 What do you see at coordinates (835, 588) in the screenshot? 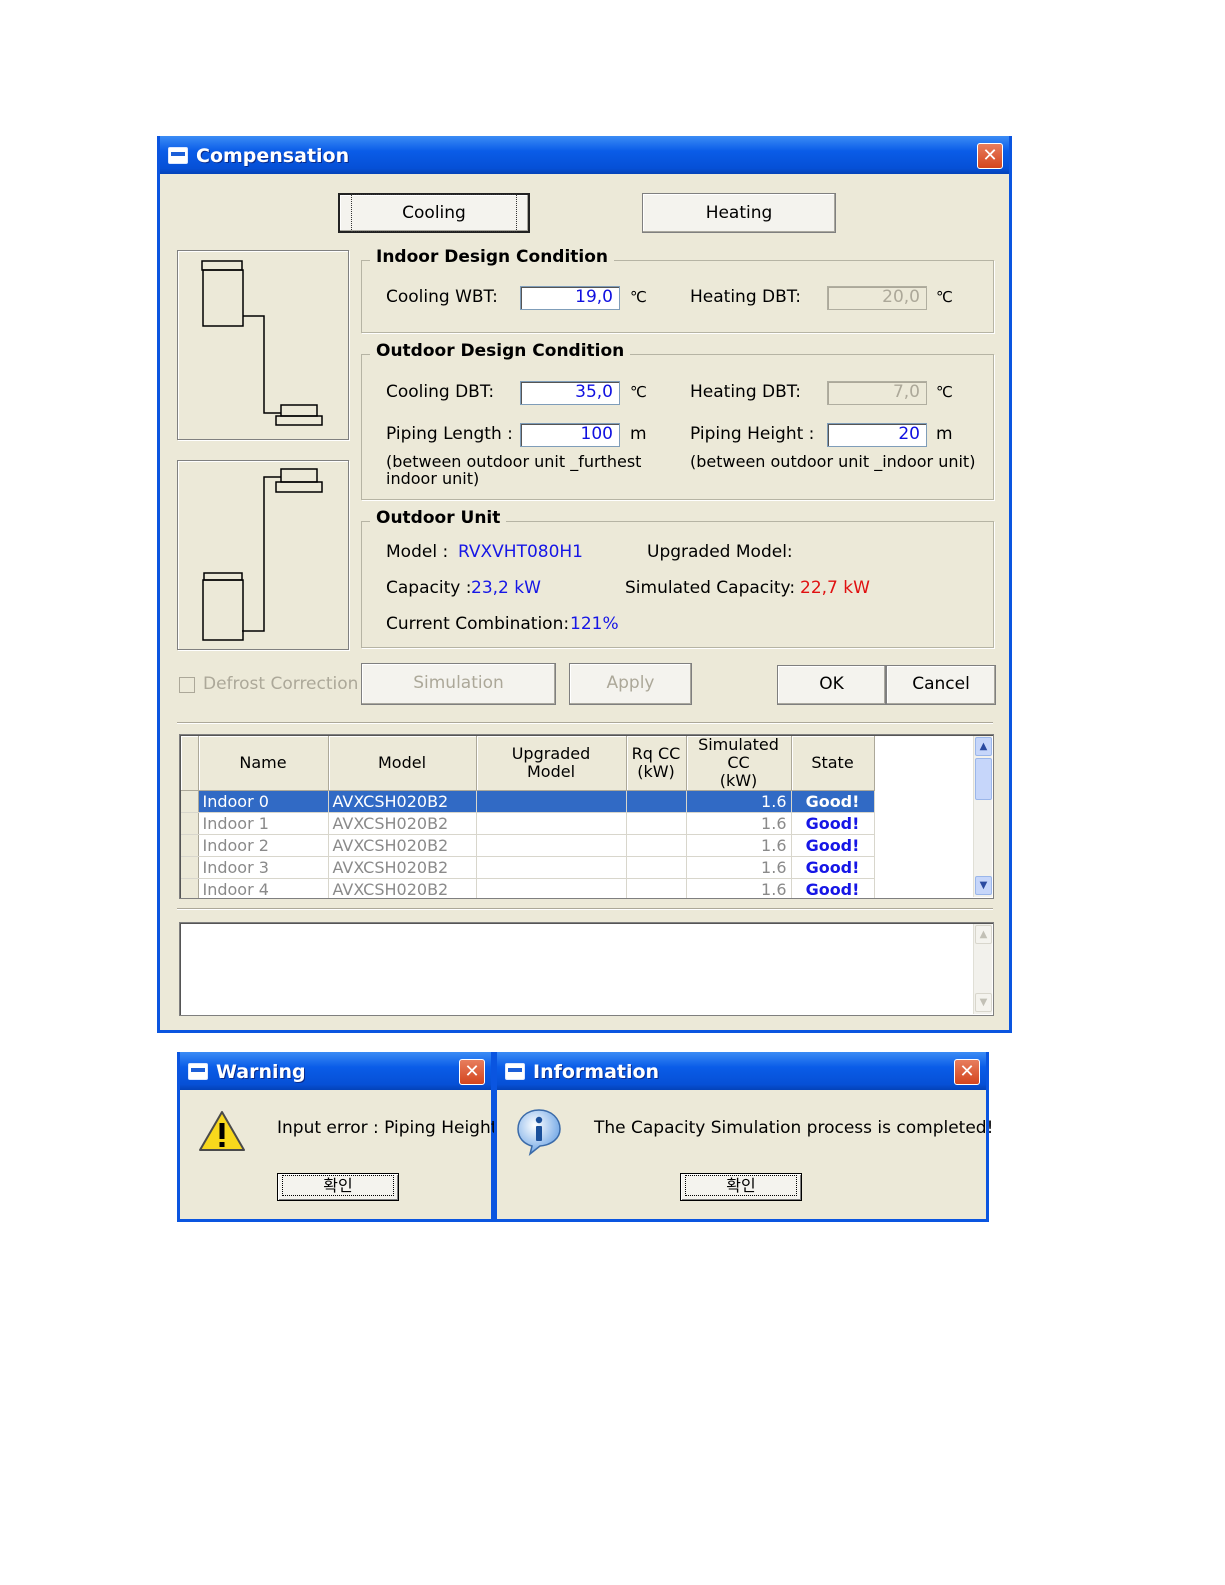
I see `simulated-capacity-value: 22,7 kW` at bounding box center [835, 588].